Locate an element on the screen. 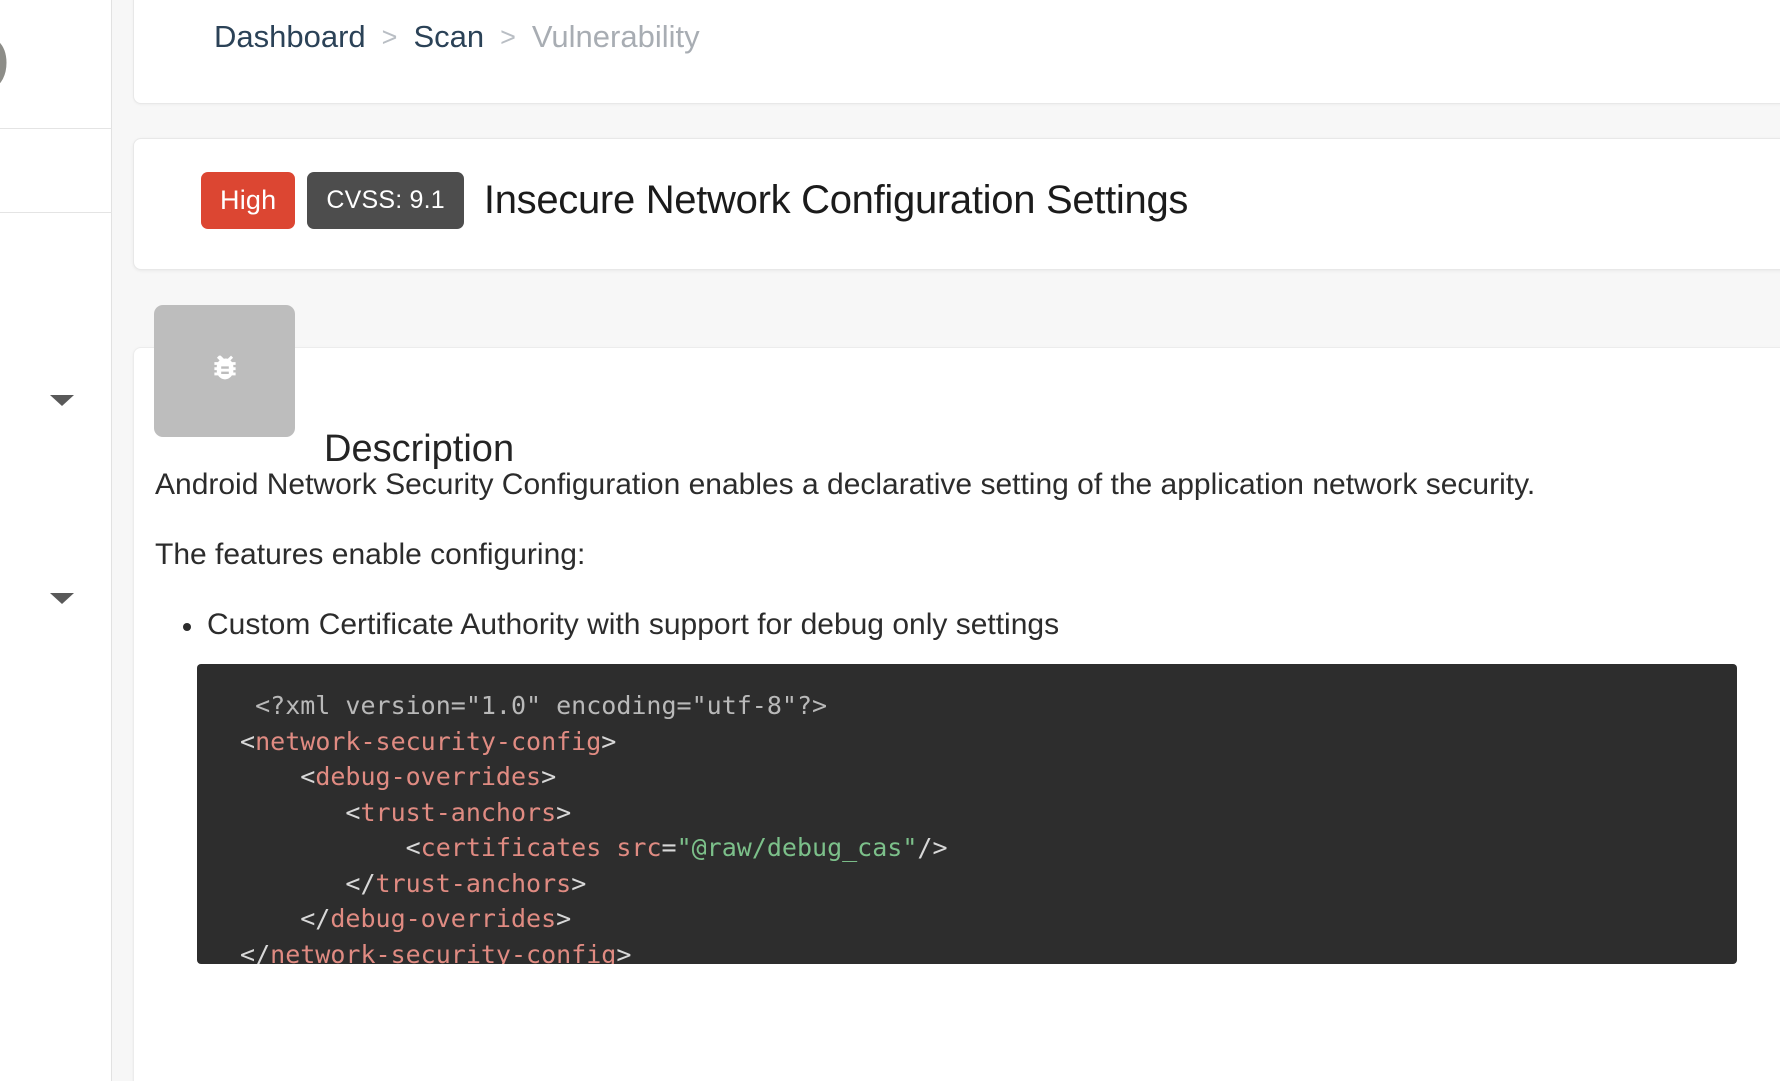 The width and height of the screenshot is (1780, 1081). breadcrumb: Dashboard > Scan > Vulnerability is located at coordinates (457, 37).